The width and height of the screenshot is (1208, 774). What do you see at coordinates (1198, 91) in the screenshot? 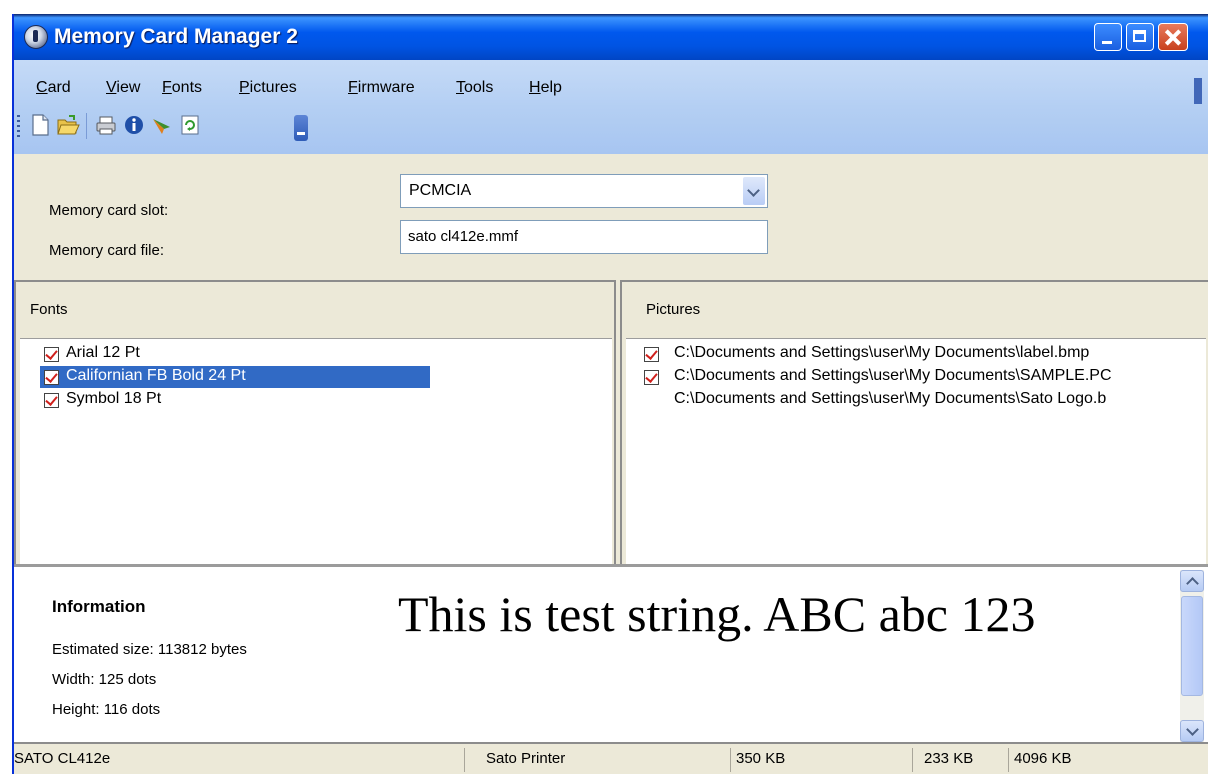
I see `menu-overflow-chevron-icon` at bounding box center [1198, 91].